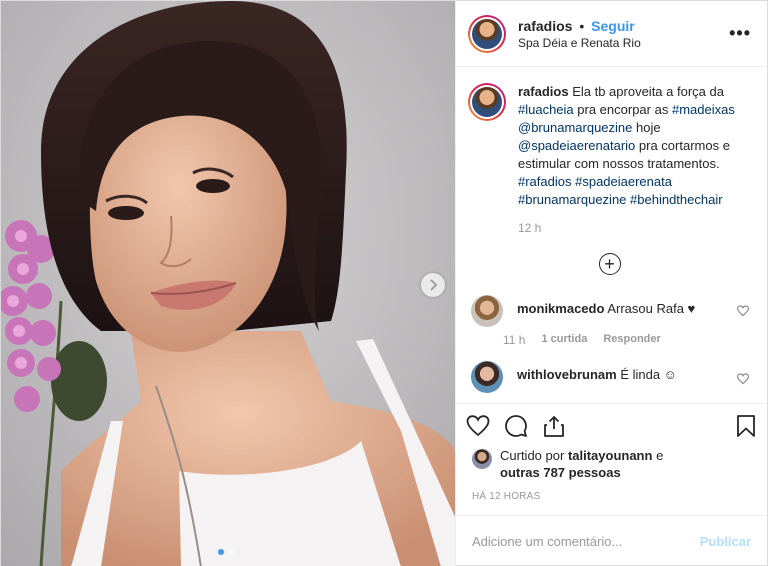  Describe the element at coordinates (611, 425) in the screenshot. I see `action-bar` at that location.